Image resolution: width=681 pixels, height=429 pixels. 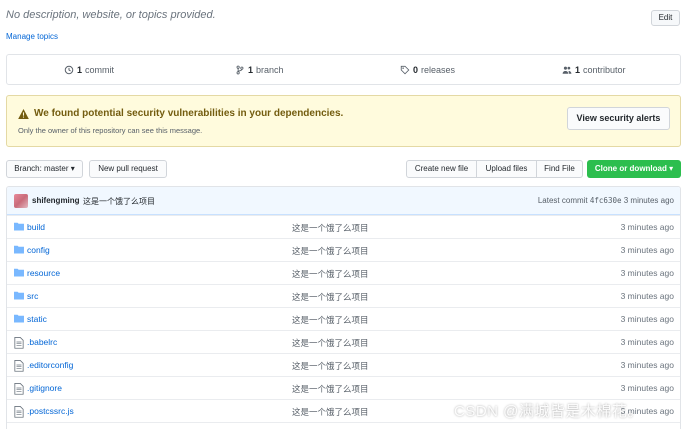 I want to click on branches-link: 1 branch, so click(x=259, y=69).